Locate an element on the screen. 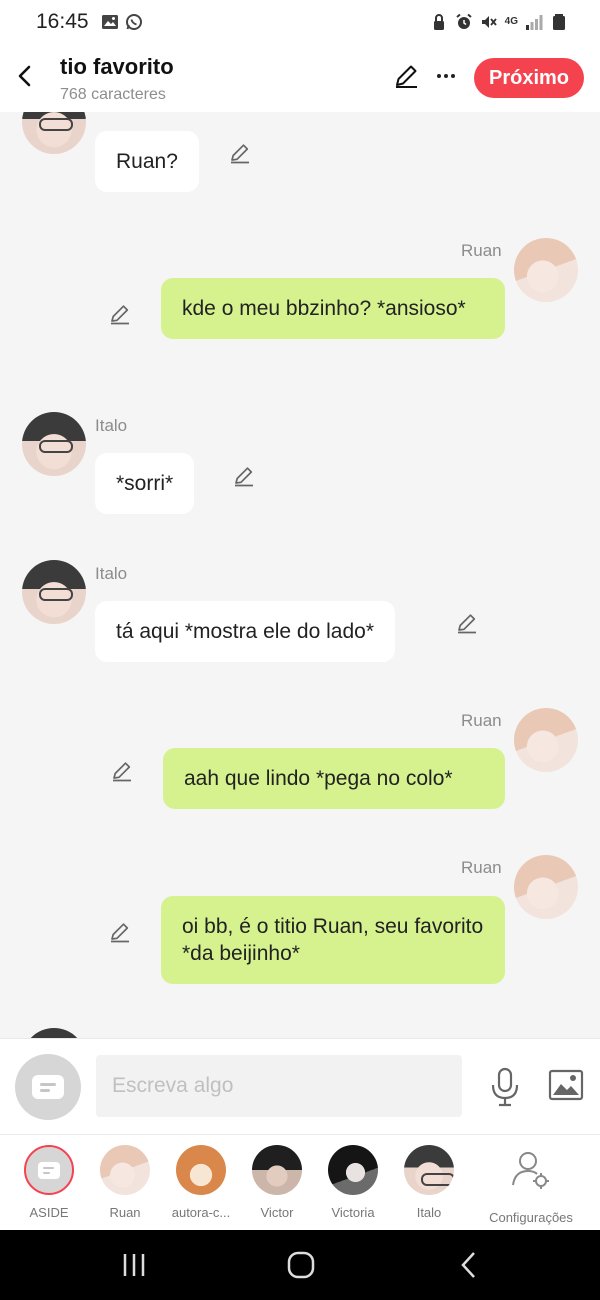 This screenshot has height=1300, width=600. mute-icon is located at coordinates (489, 22).